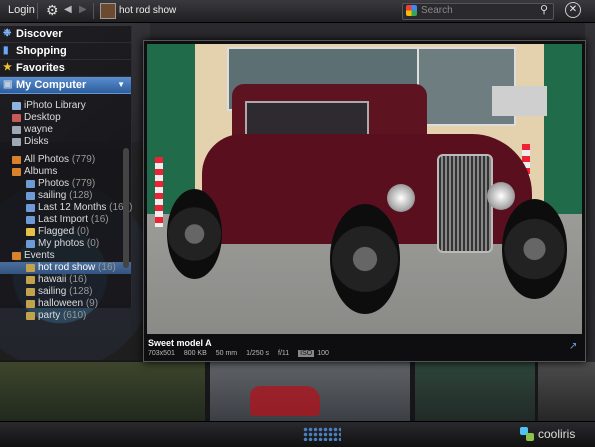 The height and width of the screenshot is (447, 595). I want to click on sidebar-item-album: Flagged (0), so click(65, 232).